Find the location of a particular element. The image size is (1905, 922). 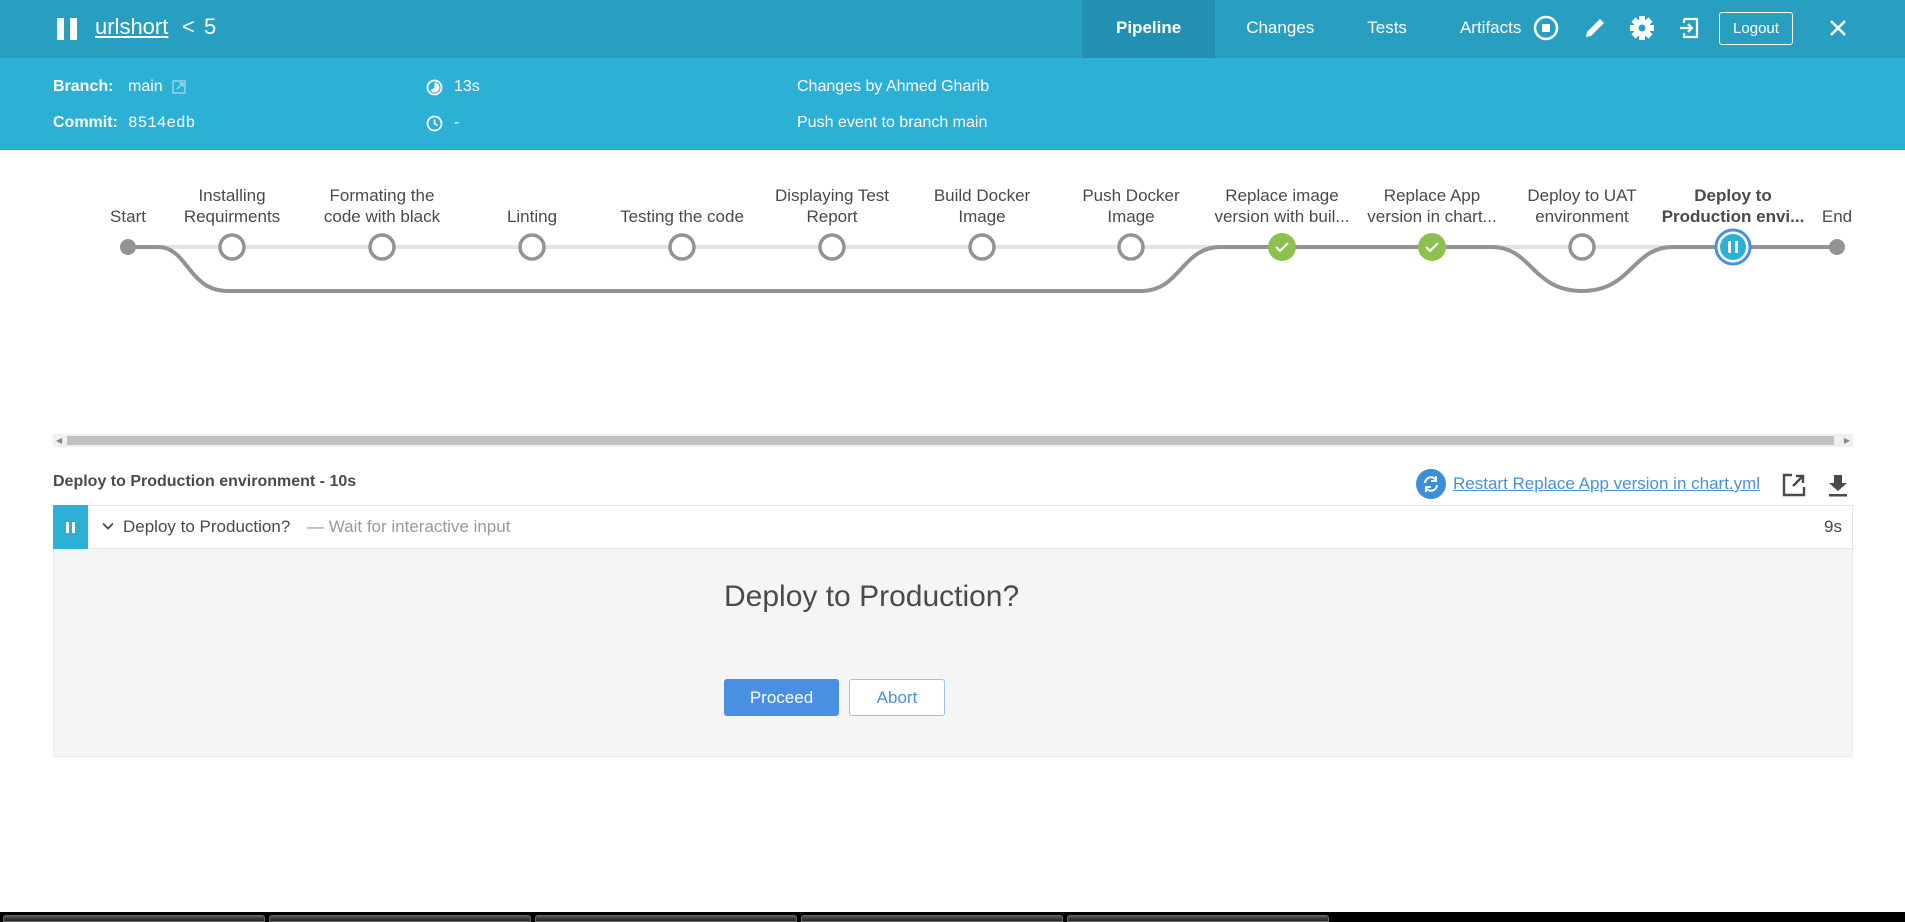

os-taskbar is located at coordinates (952, 917).